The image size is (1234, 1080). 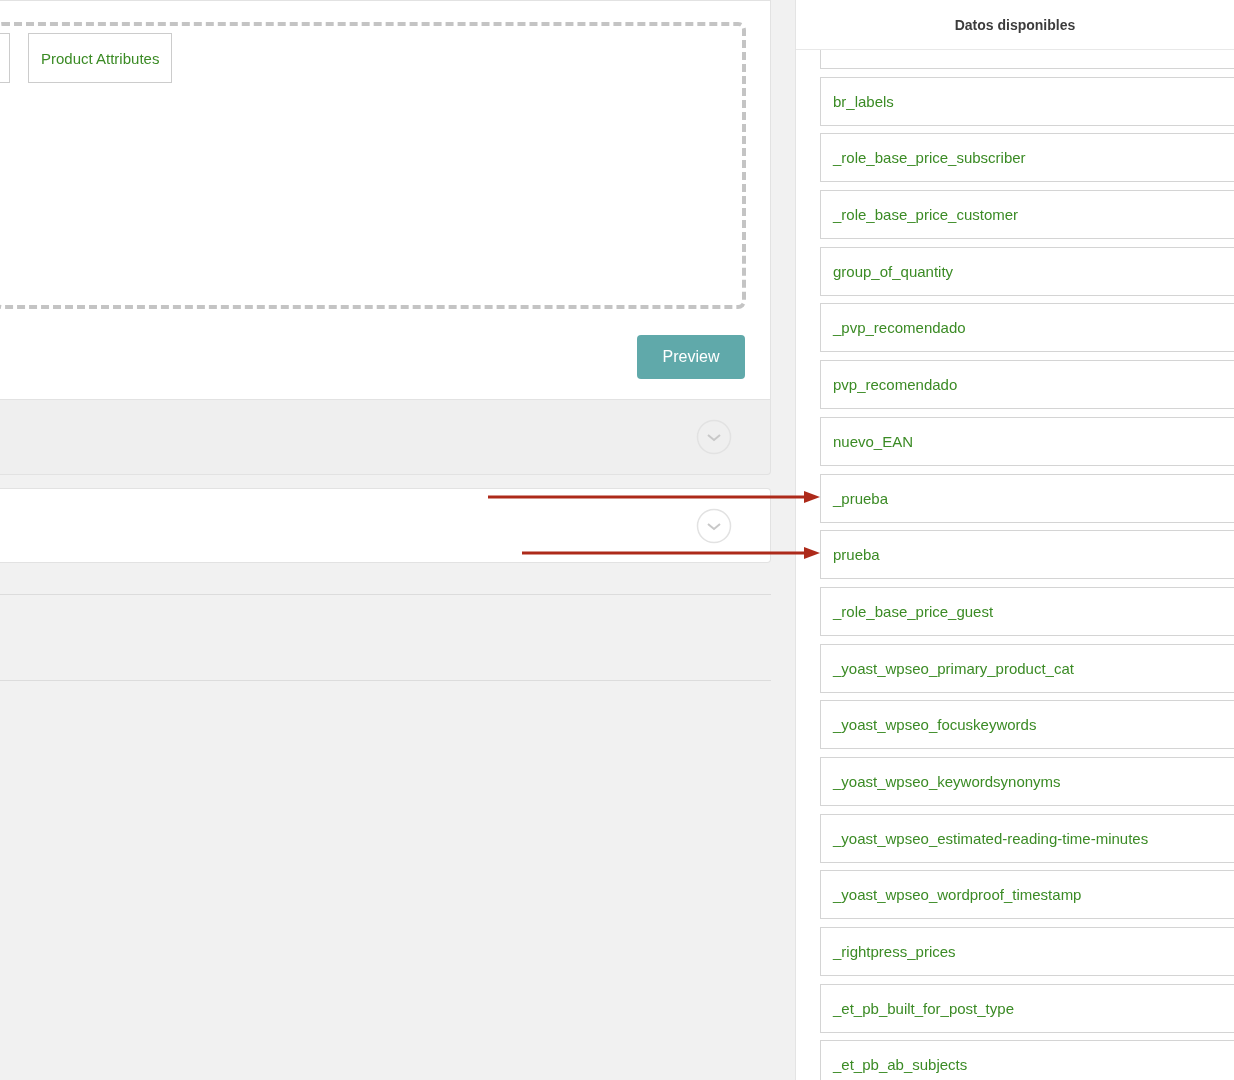 I want to click on field-item: _yoast_wpseo_keywordsynonyms, so click(x=1027, y=781).